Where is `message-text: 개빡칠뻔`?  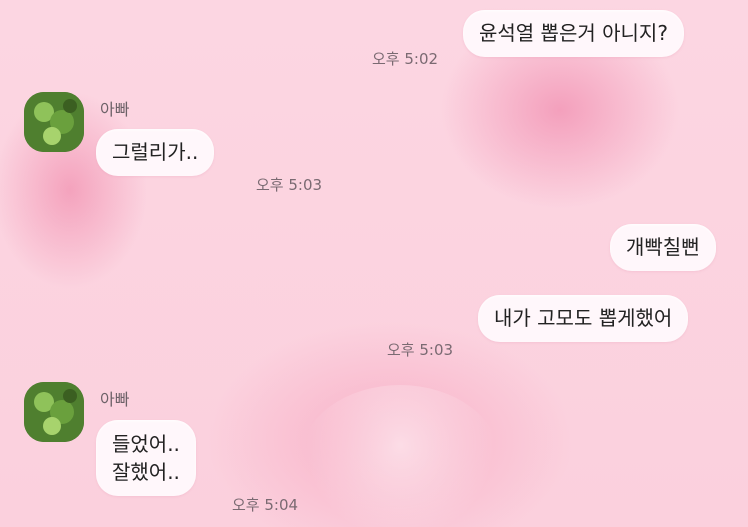
message-text: 개빡칠뻔 is located at coordinates (663, 247).